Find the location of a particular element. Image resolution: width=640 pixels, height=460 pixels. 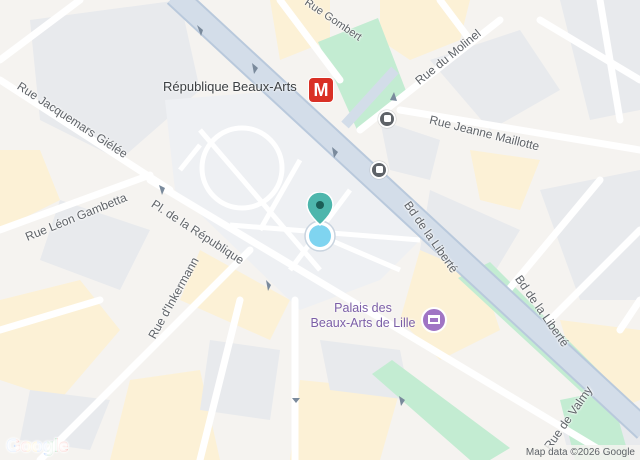

poi-label-line2: Beaux-Arts de Lille is located at coordinates (363, 323).